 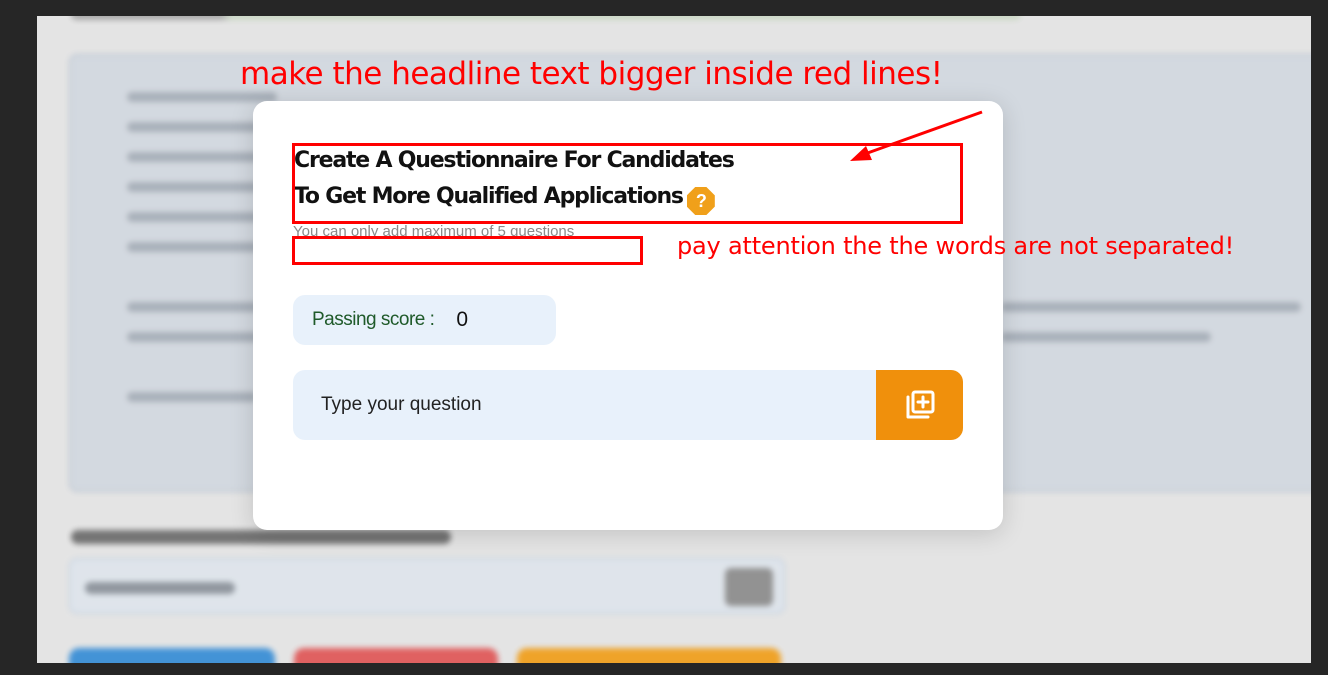 I want to click on question-input, so click(x=584, y=405).